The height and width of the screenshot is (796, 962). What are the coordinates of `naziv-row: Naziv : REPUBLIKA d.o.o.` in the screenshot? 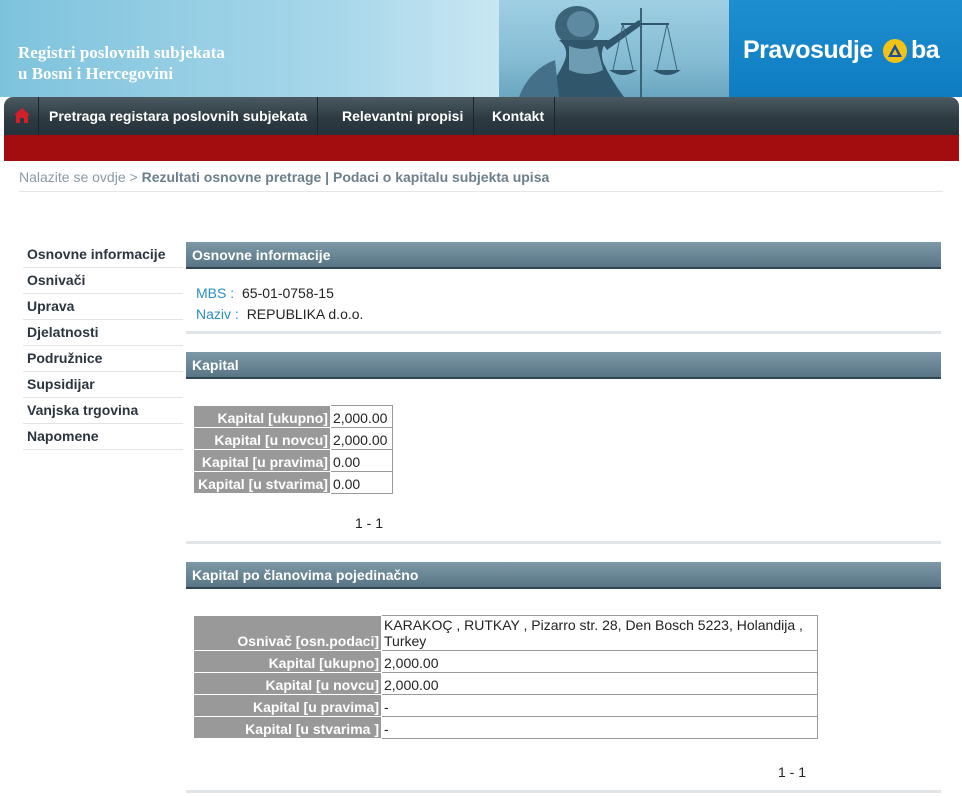 It's located at (279, 314).